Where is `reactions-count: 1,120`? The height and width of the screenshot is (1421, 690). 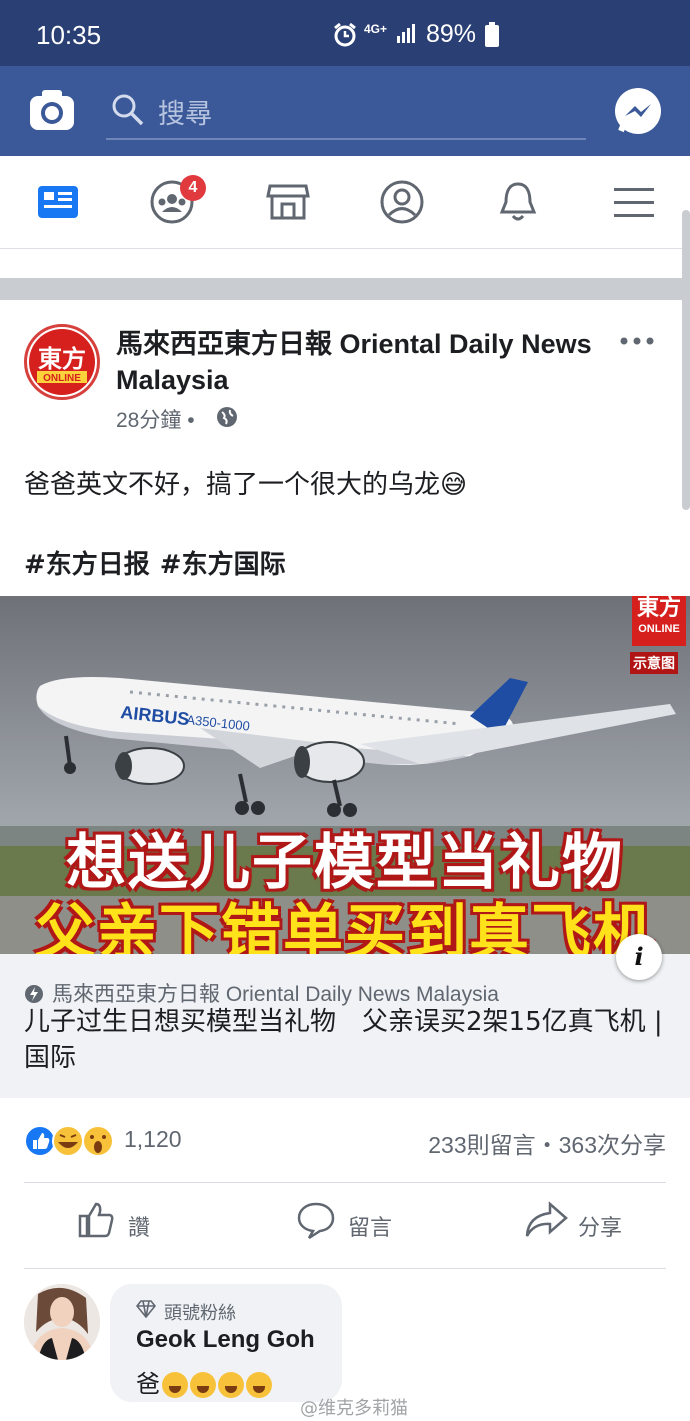 reactions-count: 1,120 is located at coordinates (153, 1139).